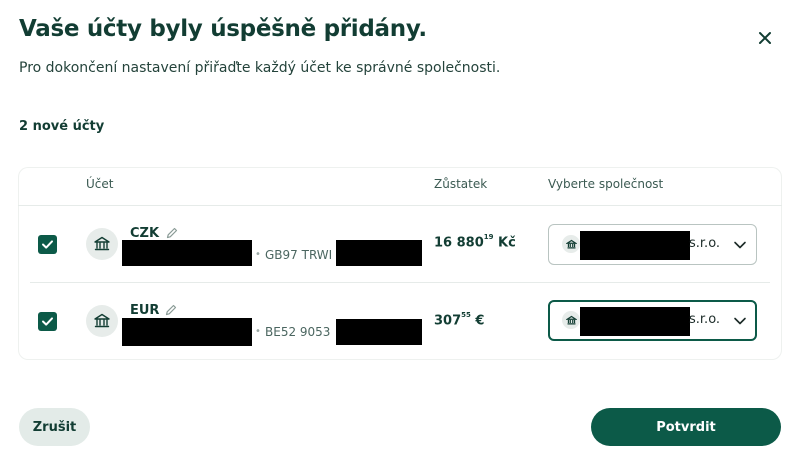 The height and width of the screenshot is (461, 795). Describe the element at coordinates (54, 427) in the screenshot. I see `cancel-button: Zrušit` at that location.